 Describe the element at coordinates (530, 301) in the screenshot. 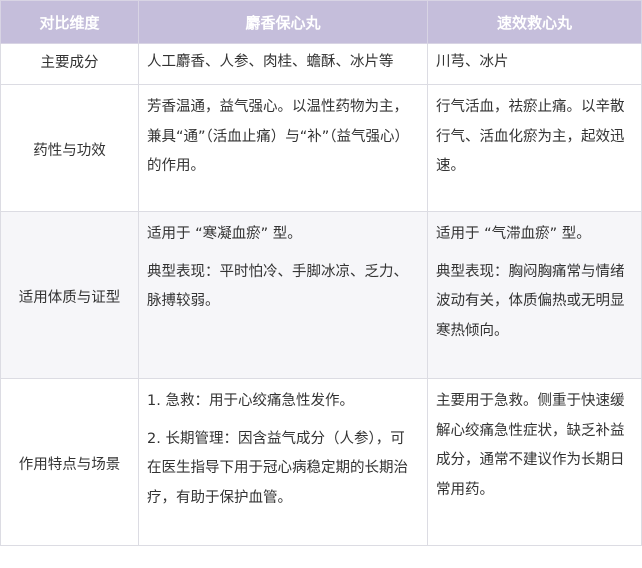

I see `cell-text: 典型表现：胸闷胸痛常与情绪波动有关，体质偏热或无明显寒热倾向。` at that location.